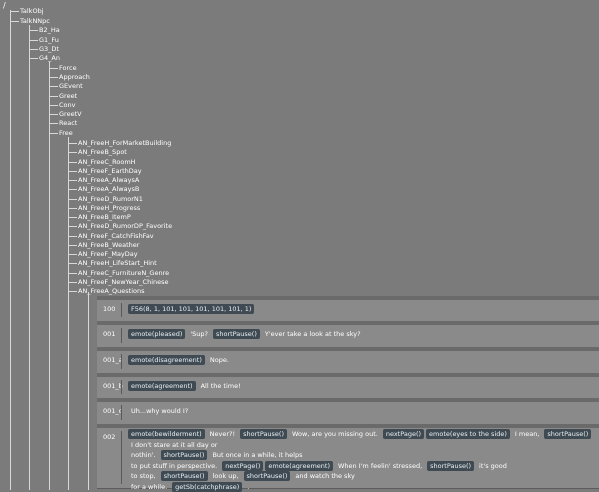 This screenshot has width=599, height=492. I want to click on panel-id: 001_a, so click(113, 360).